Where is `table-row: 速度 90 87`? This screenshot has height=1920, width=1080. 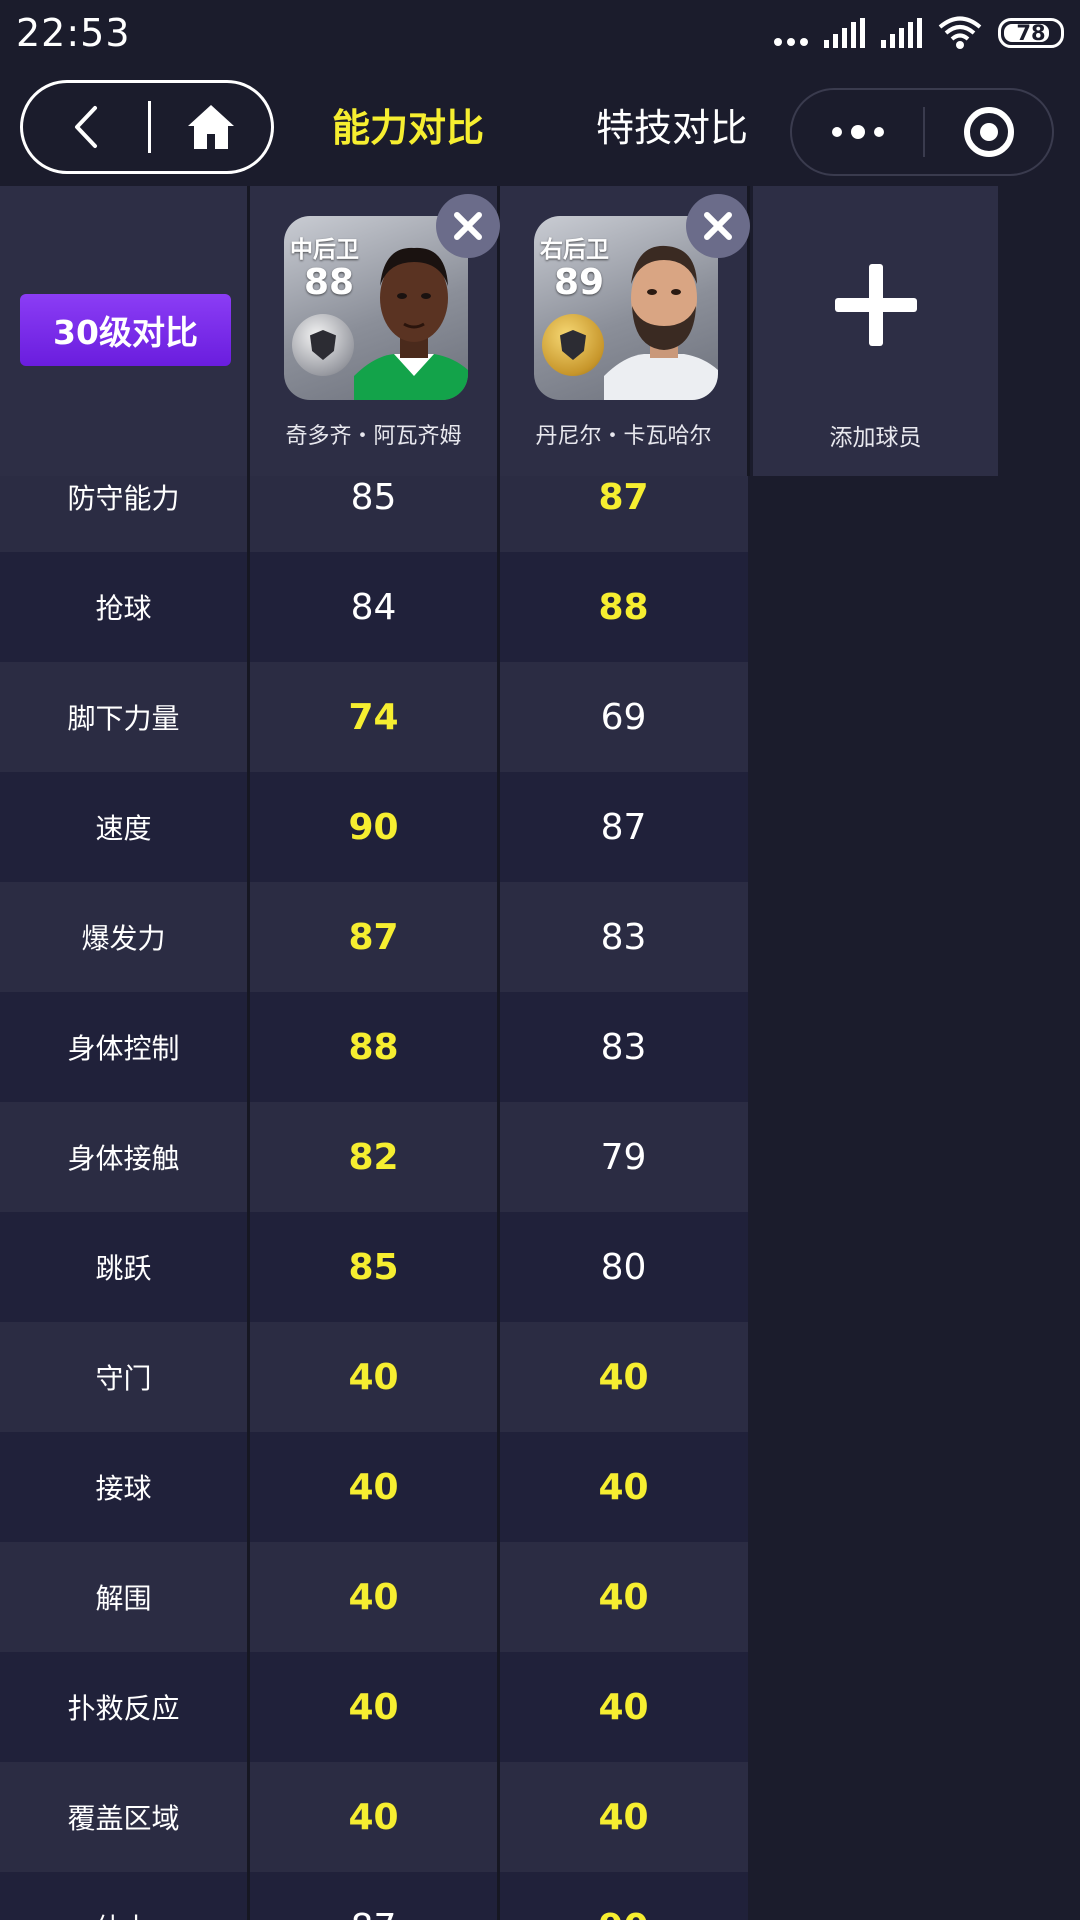 table-row: 速度 90 87 is located at coordinates (374, 827).